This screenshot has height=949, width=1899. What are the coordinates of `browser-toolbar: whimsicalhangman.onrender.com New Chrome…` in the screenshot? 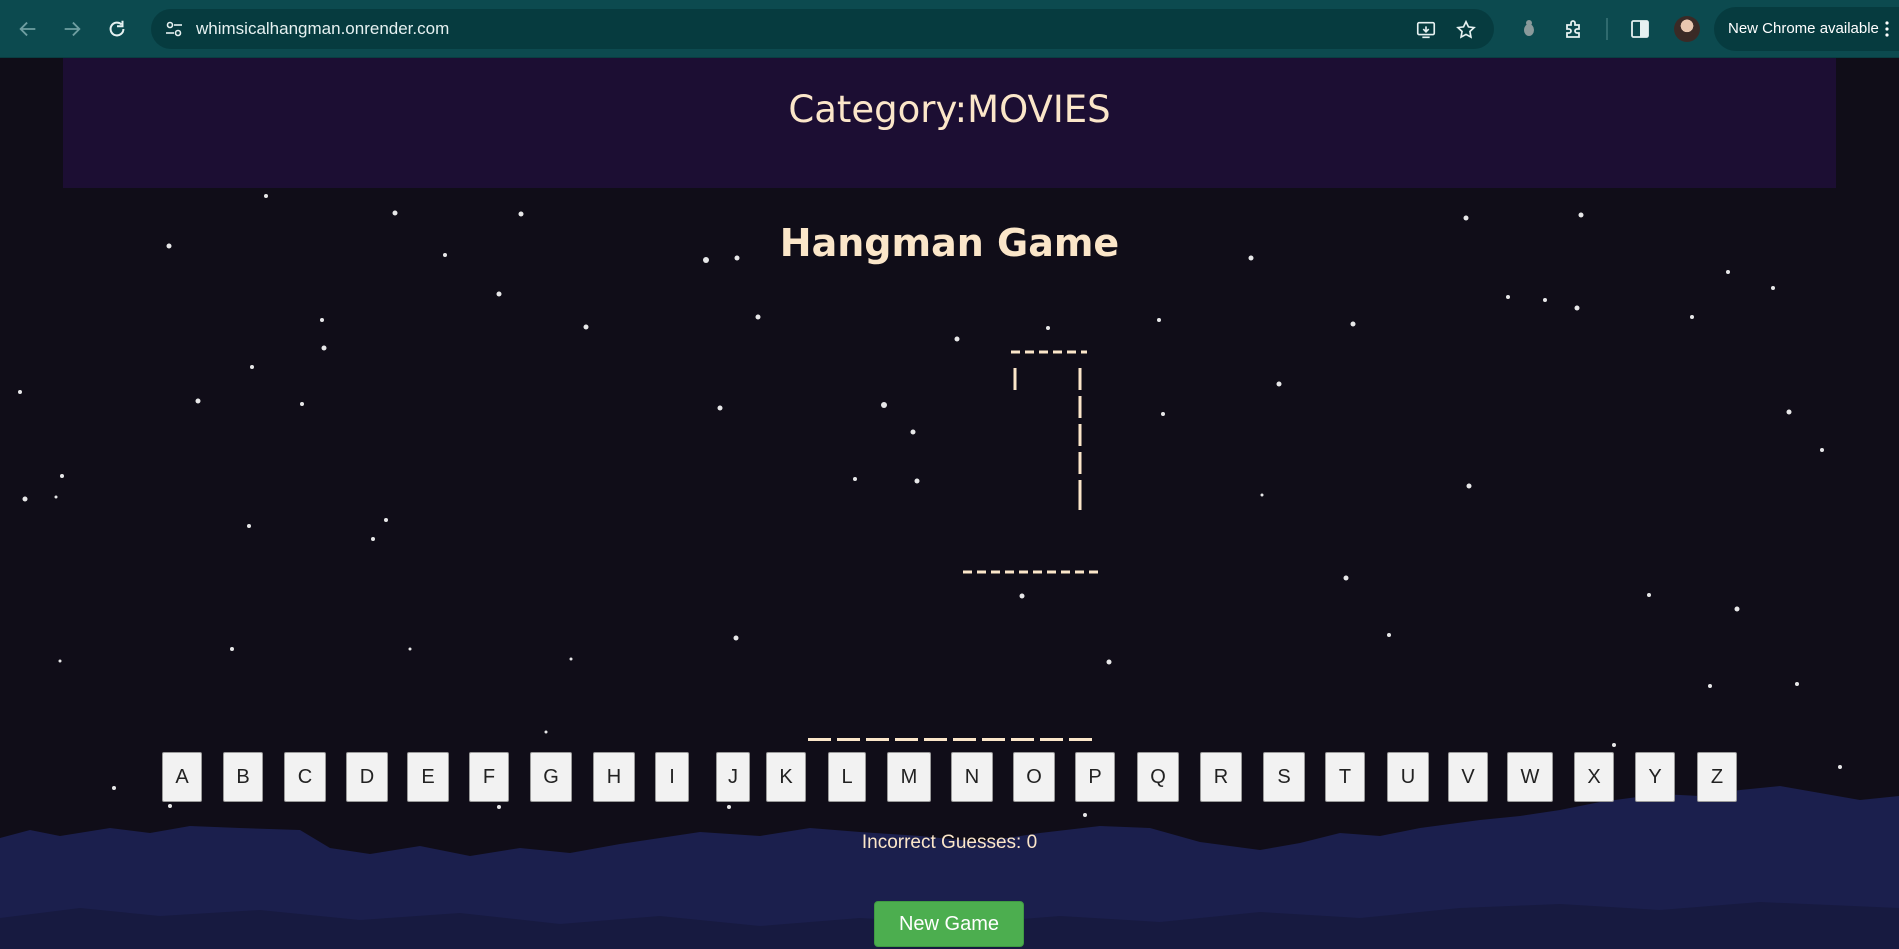 It's located at (949, 29).